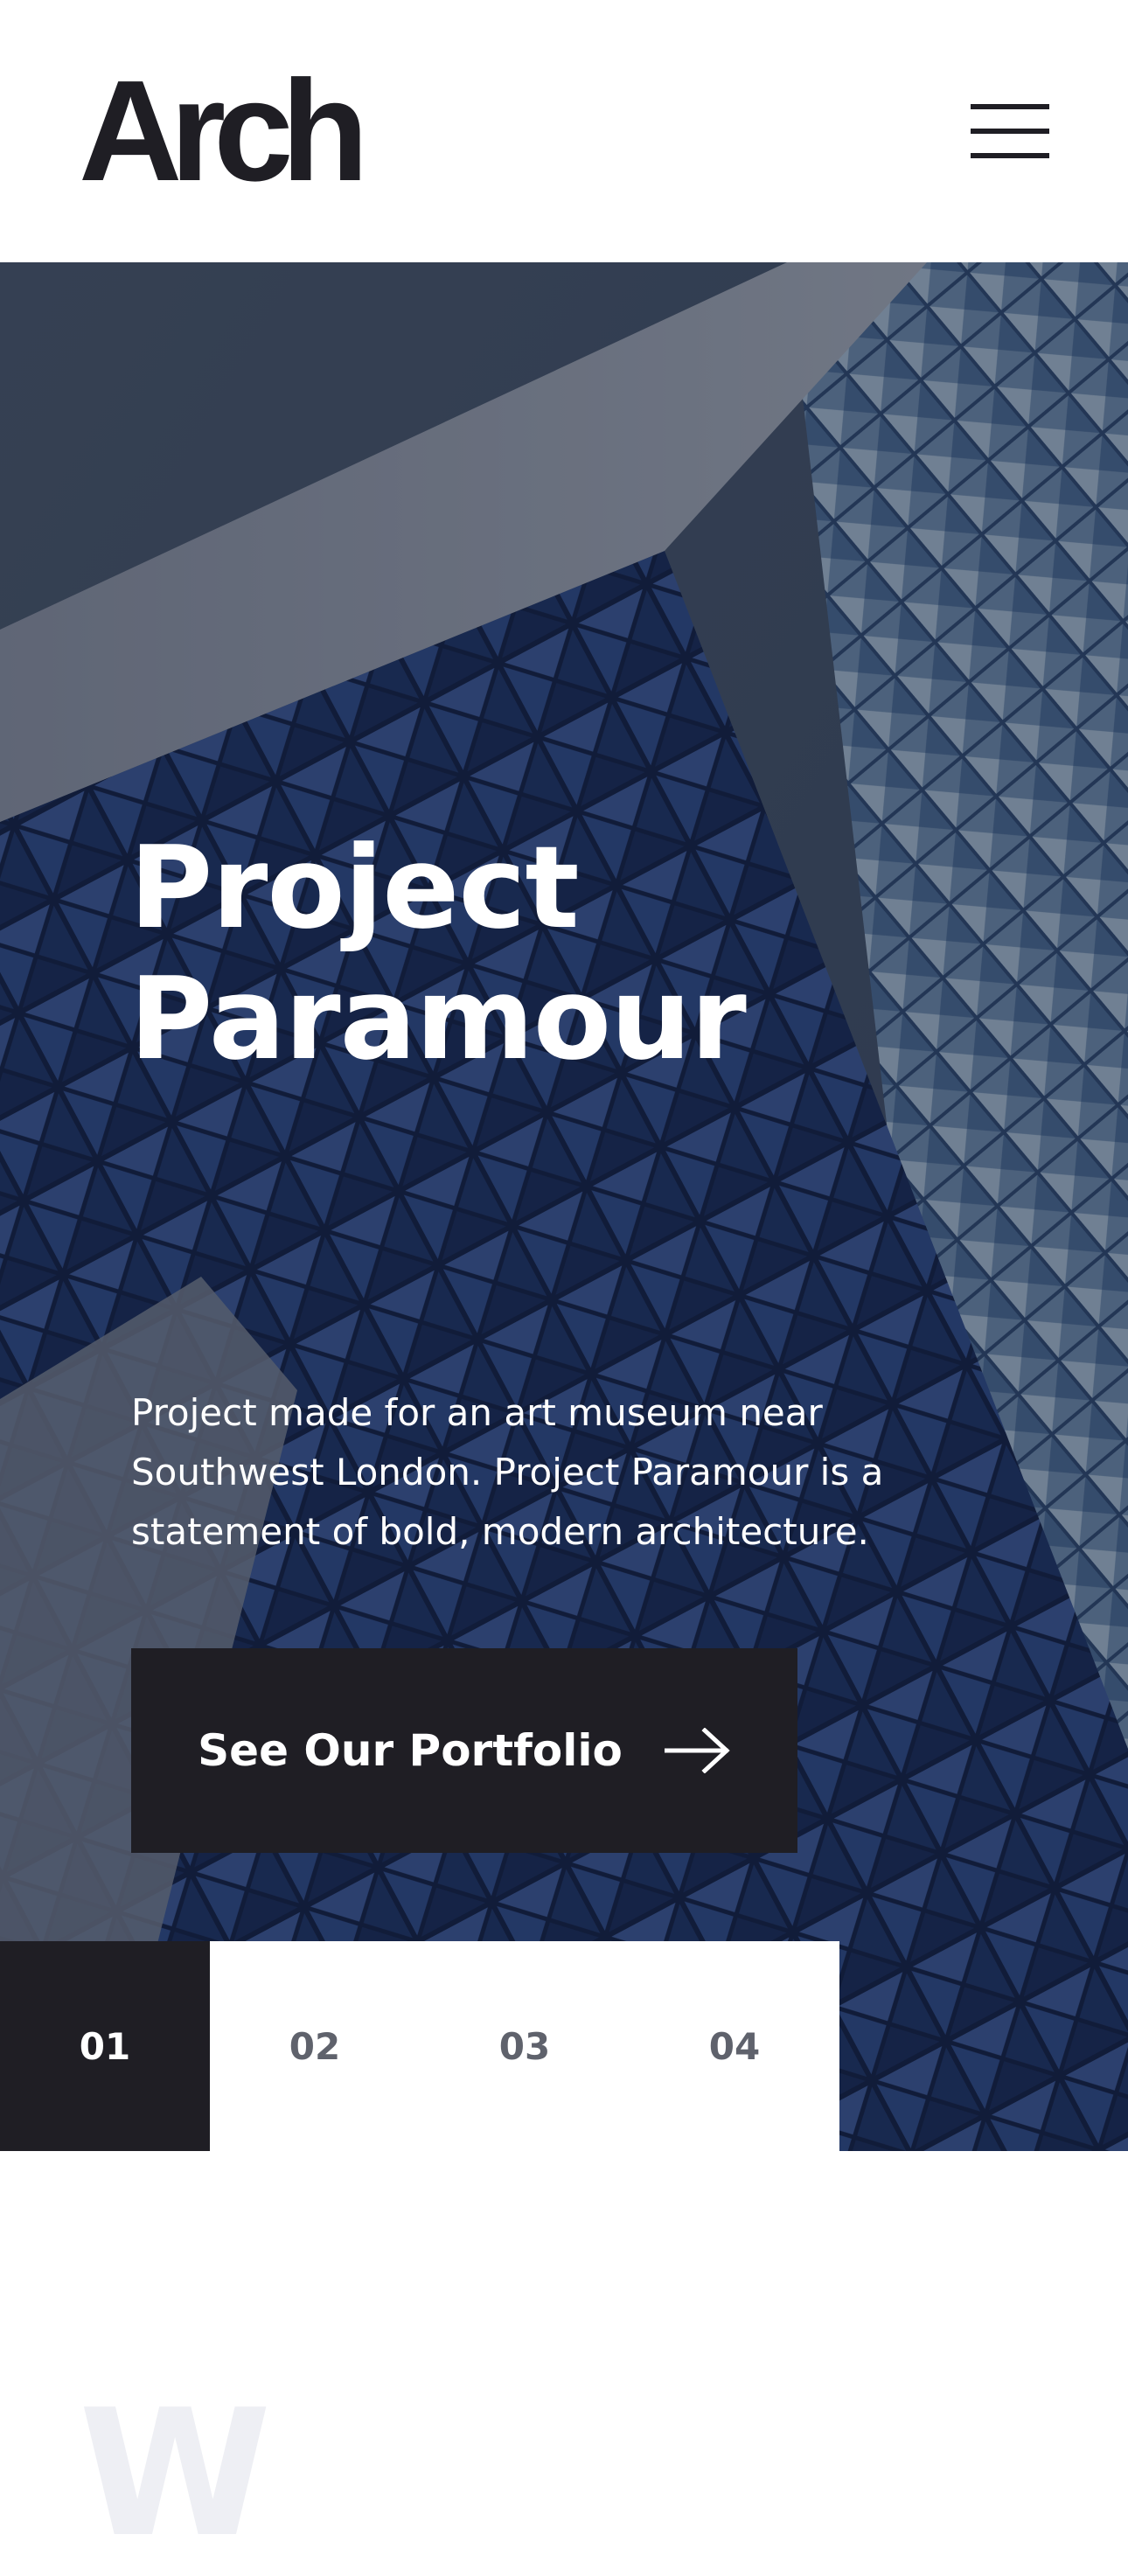  What do you see at coordinates (525, 2046) in the screenshot?
I see `pagination-item-03: 03` at bounding box center [525, 2046].